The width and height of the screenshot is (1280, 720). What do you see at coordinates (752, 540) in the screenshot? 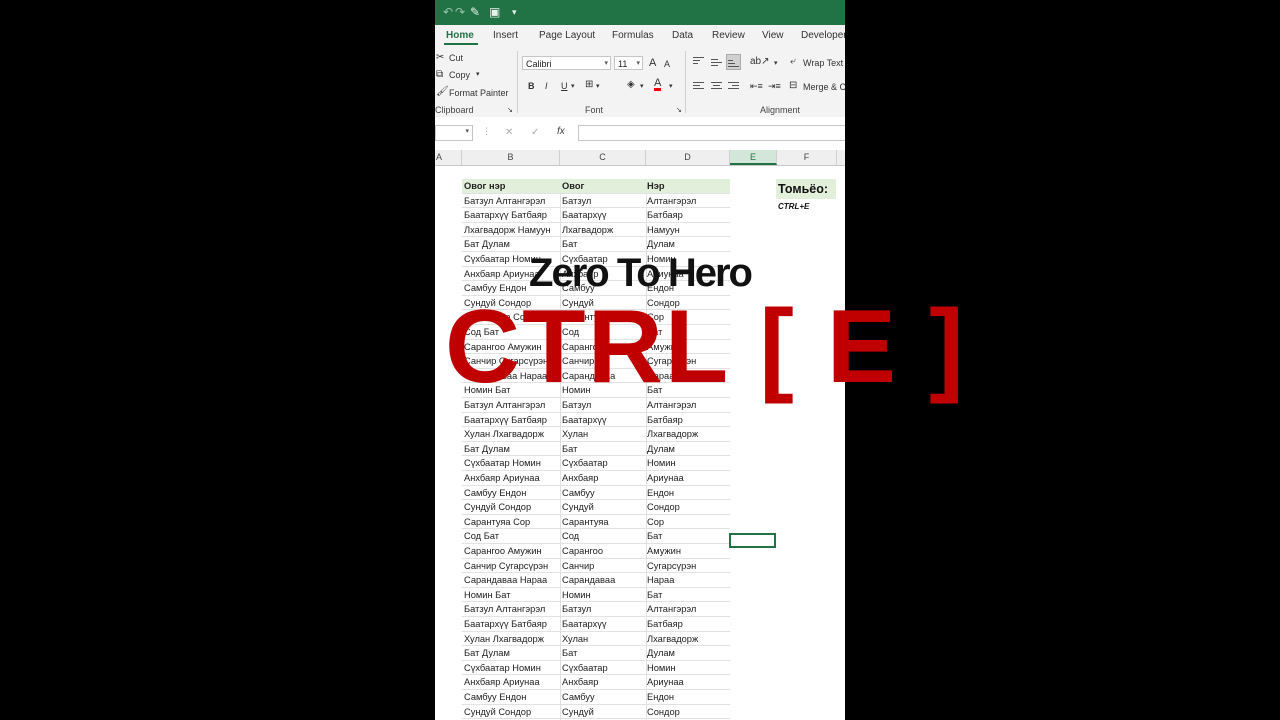
I see `active-cell` at bounding box center [752, 540].